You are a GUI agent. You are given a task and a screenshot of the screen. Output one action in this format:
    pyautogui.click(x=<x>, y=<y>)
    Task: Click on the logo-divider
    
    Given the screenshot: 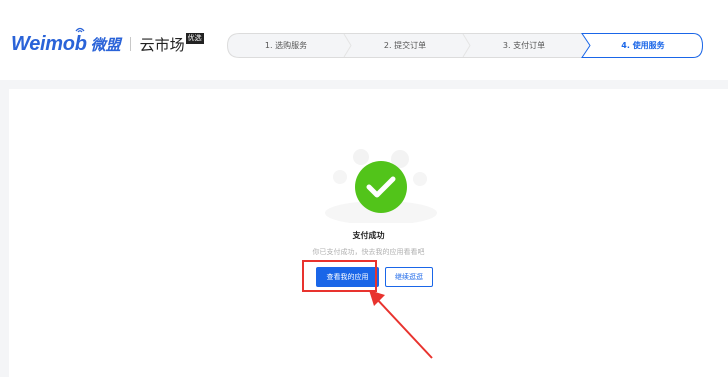 What is the action you would take?
    pyautogui.click(x=130, y=44)
    